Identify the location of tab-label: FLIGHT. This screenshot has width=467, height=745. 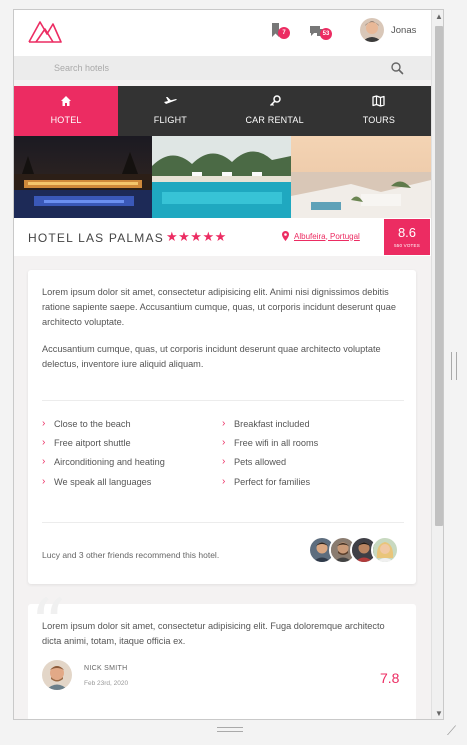
(170, 120).